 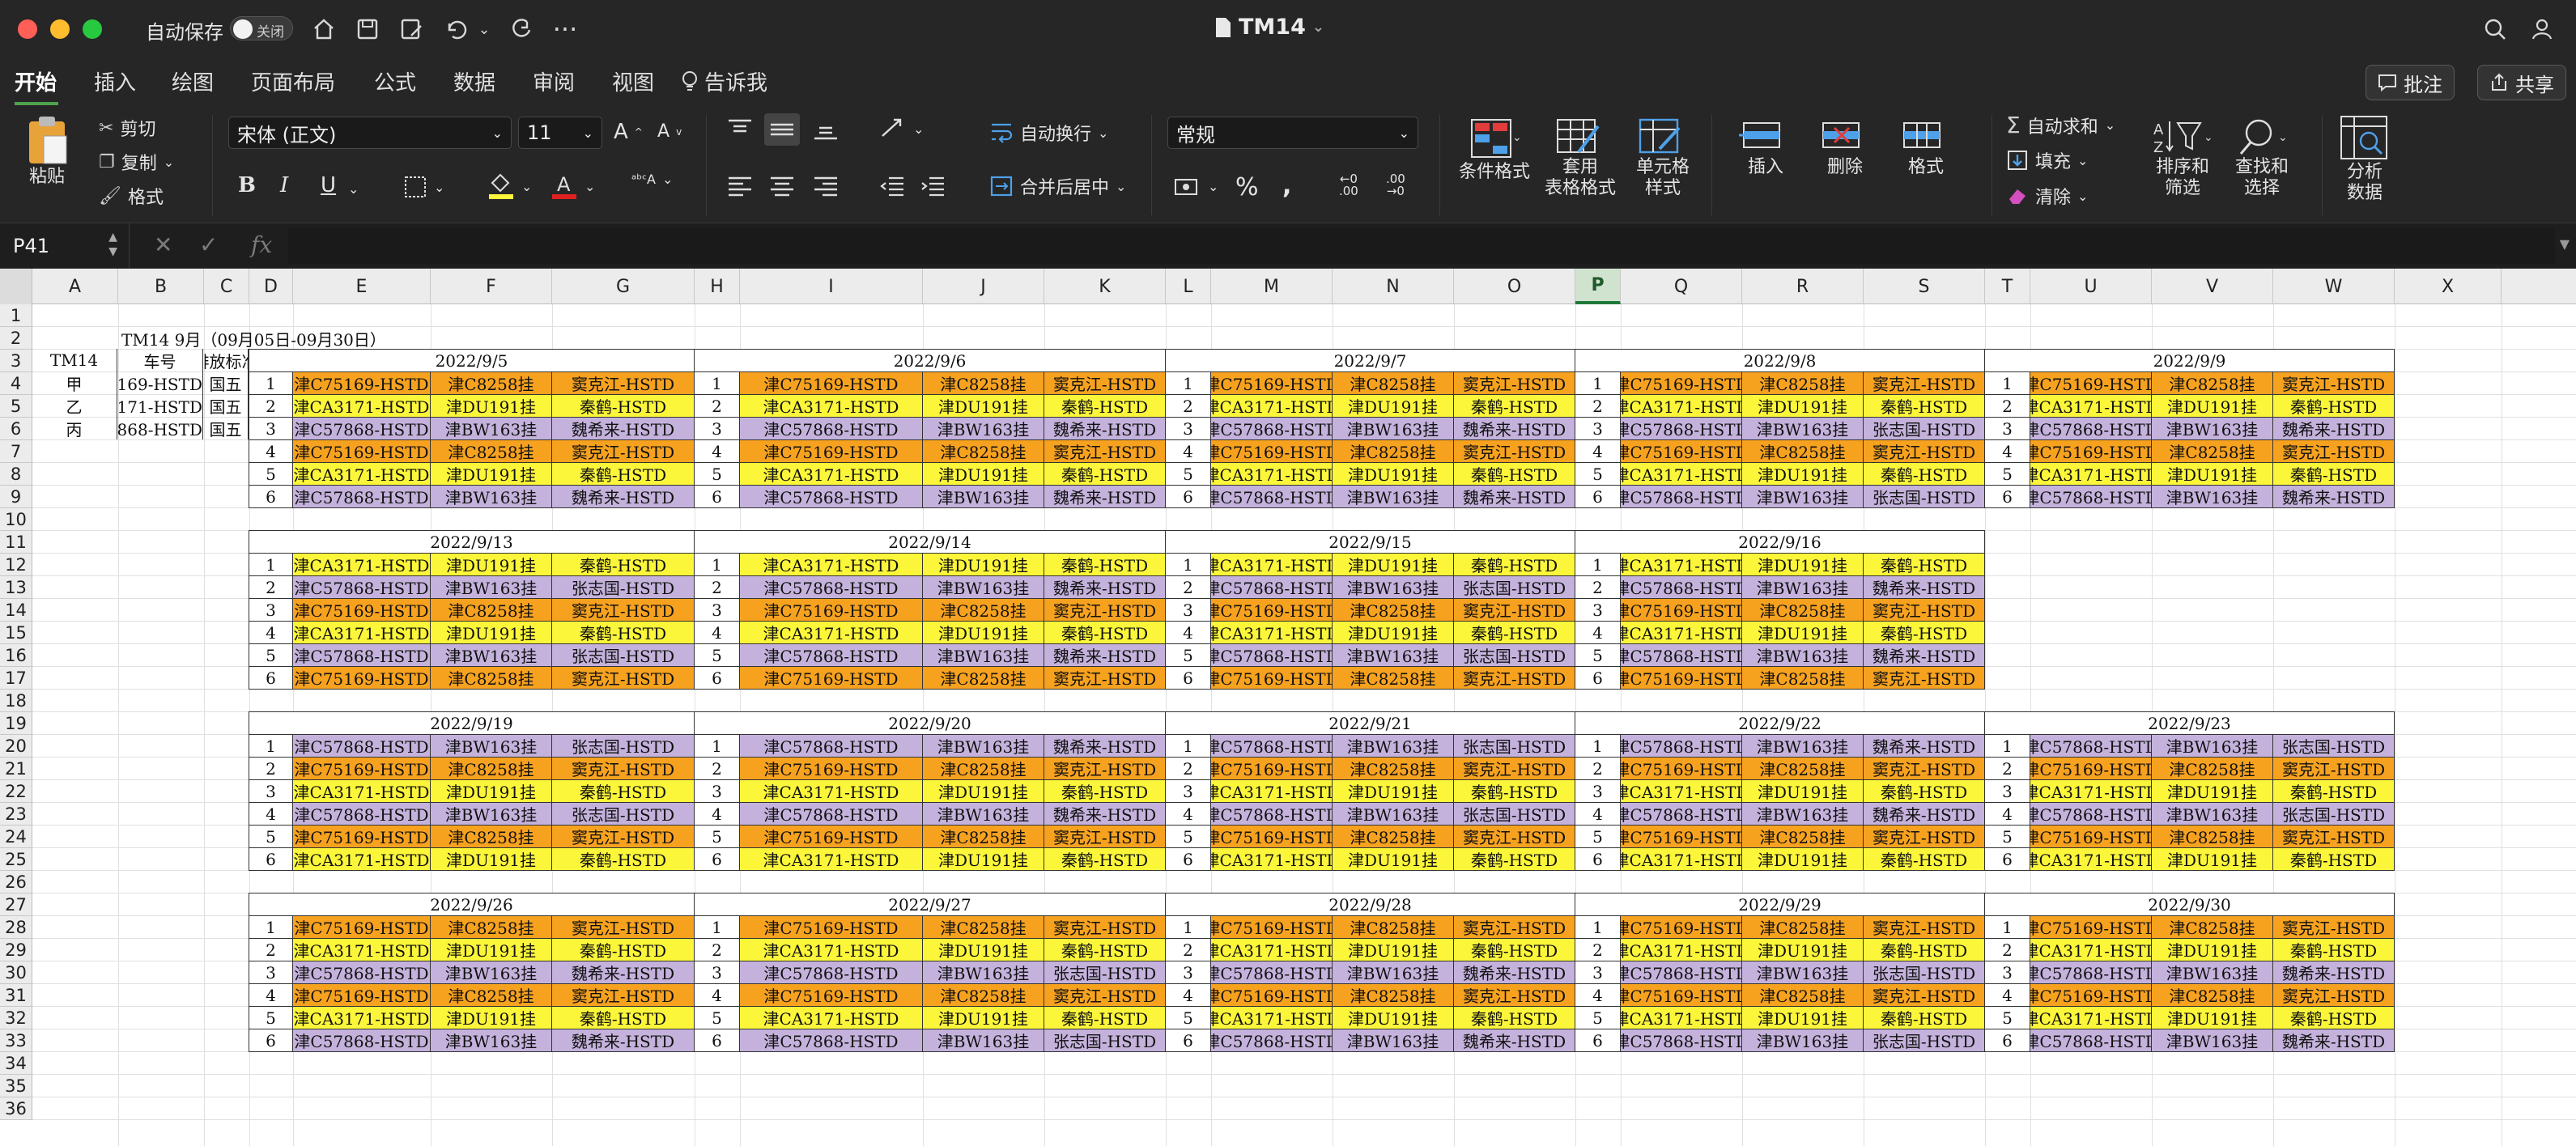 What do you see at coordinates (16, 904) in the screenshot?
I see `row-header-27: 27` at bounding box center [16, 904].